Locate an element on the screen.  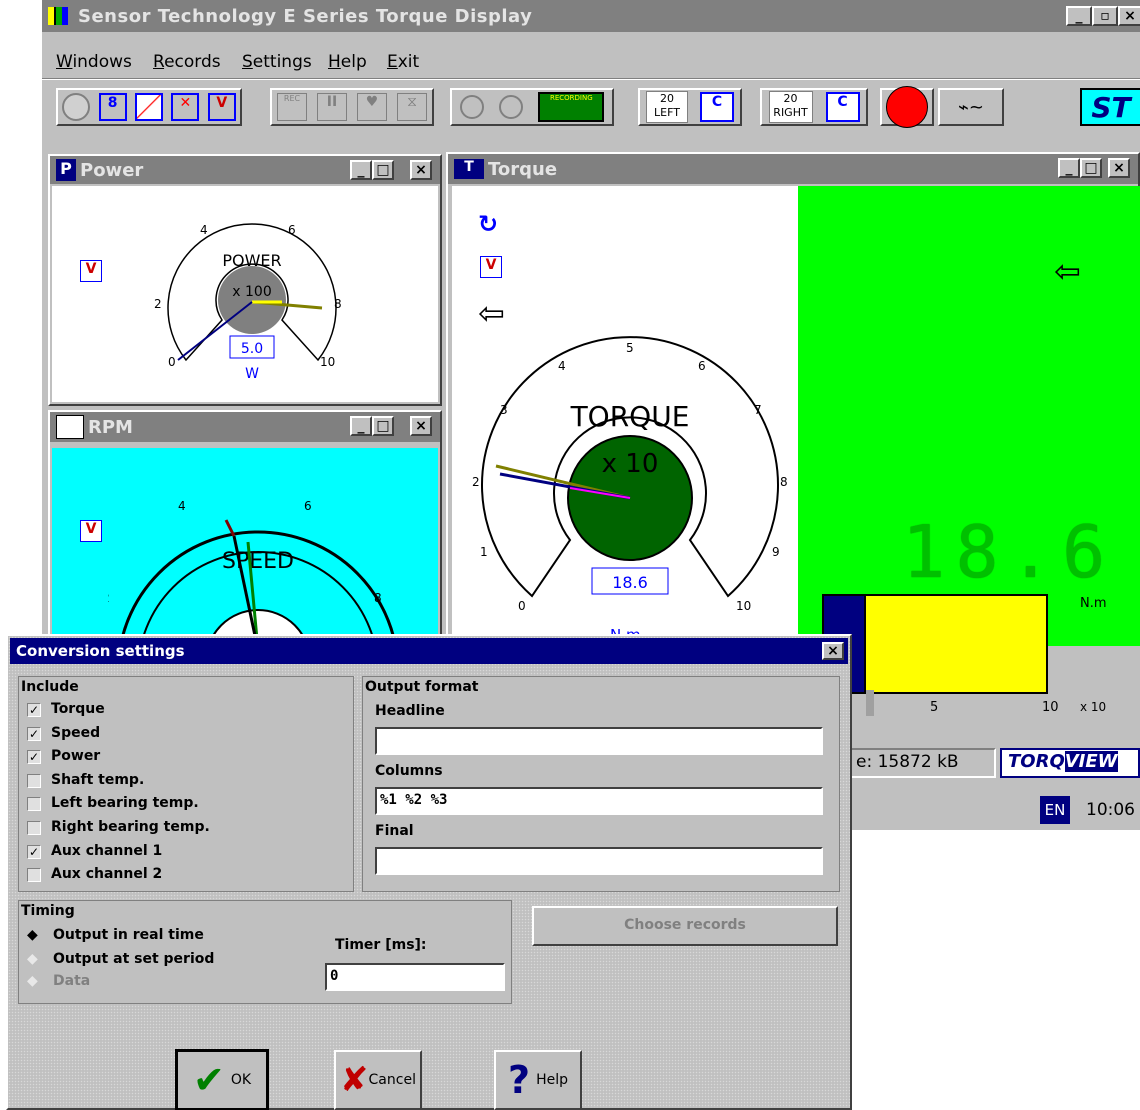
ok-button: ✔ OK is located at coordinates (222, 1079).